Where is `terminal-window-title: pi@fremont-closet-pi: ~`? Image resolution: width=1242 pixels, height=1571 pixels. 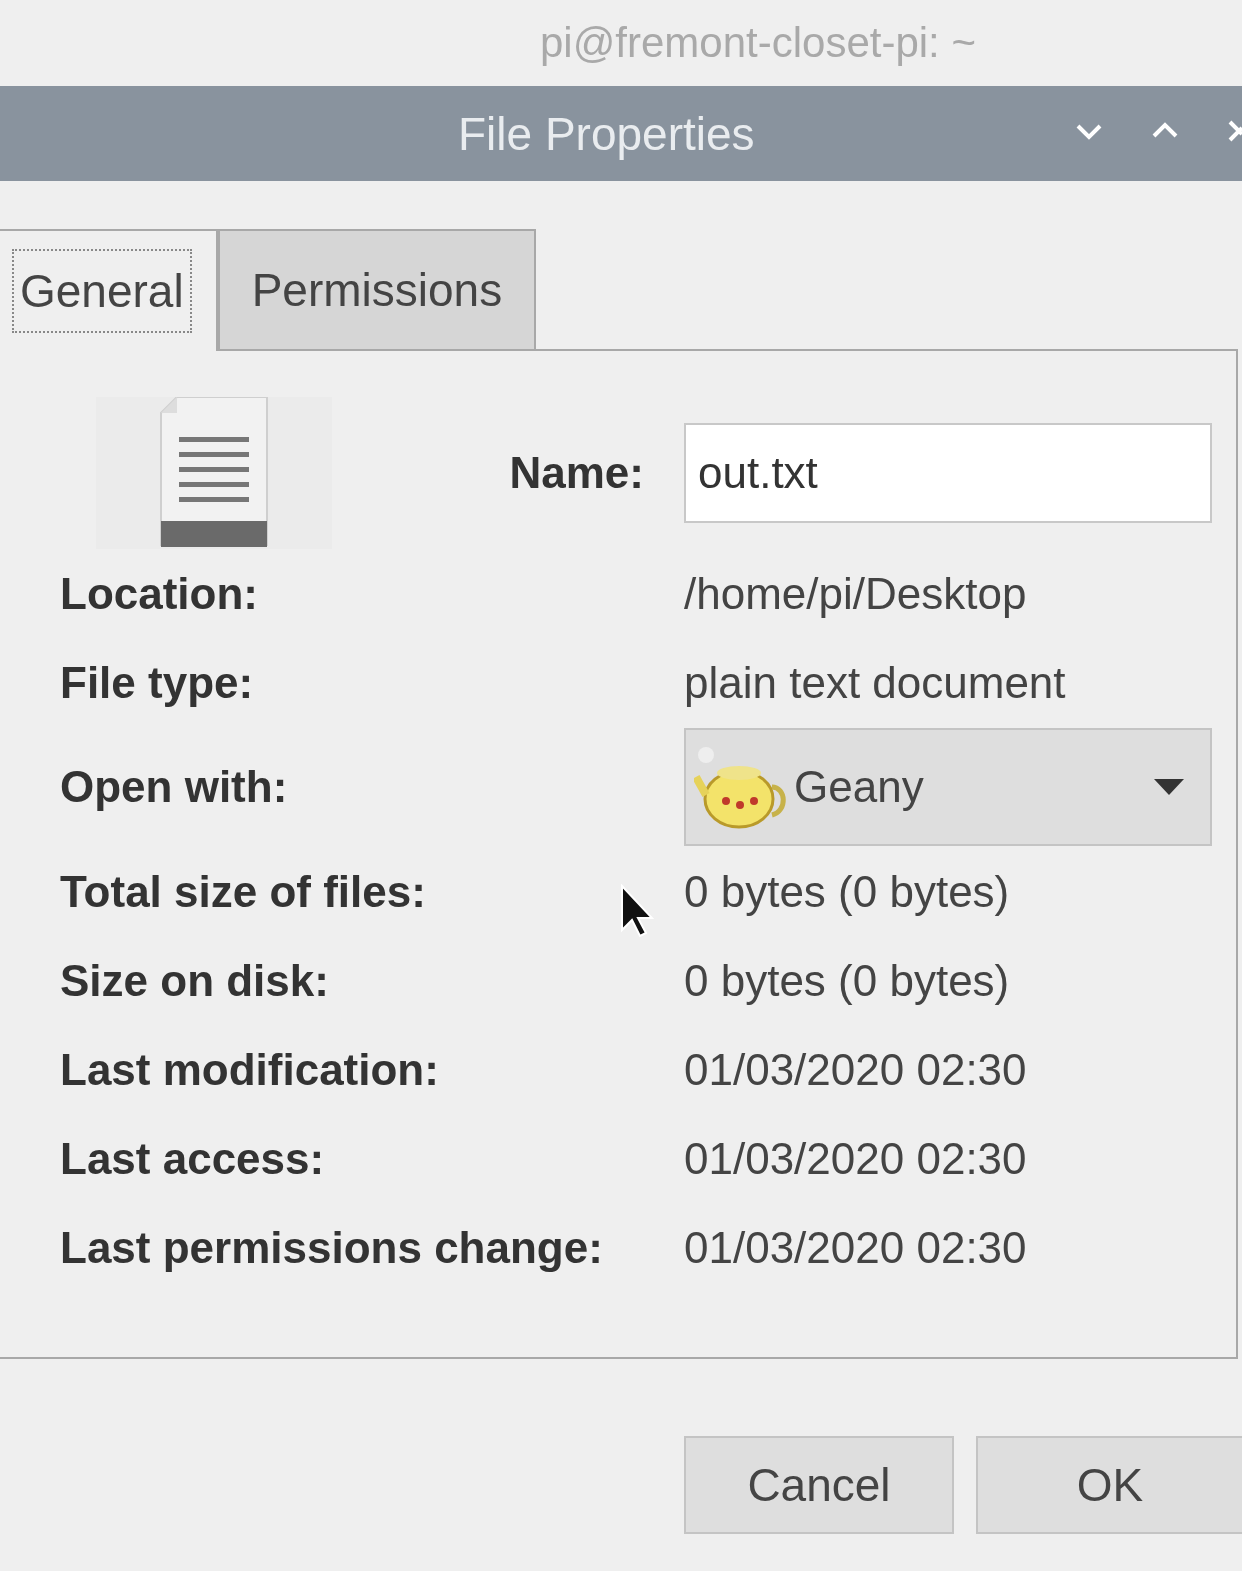
terminal-window-title: pi@fremont-closet-pi: ~ is located at coordinates (758, 43).